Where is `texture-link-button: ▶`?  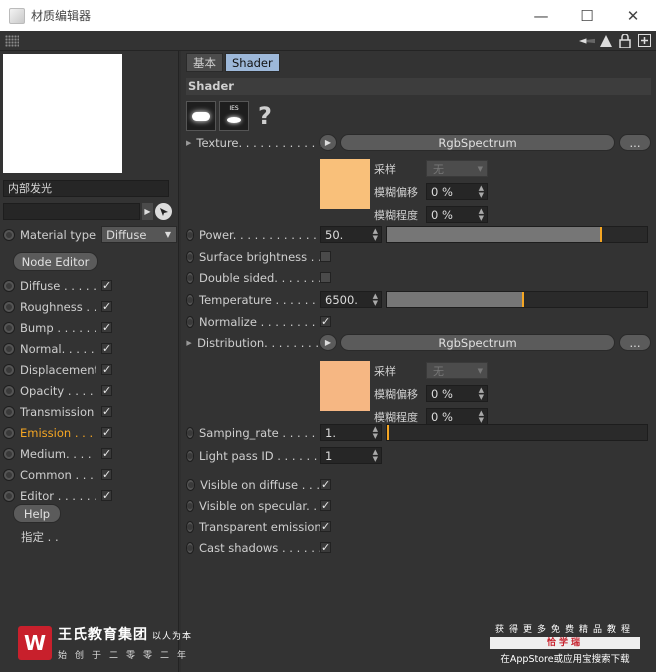
texture-link-button: ▶ is located at coordinates (328, 142).